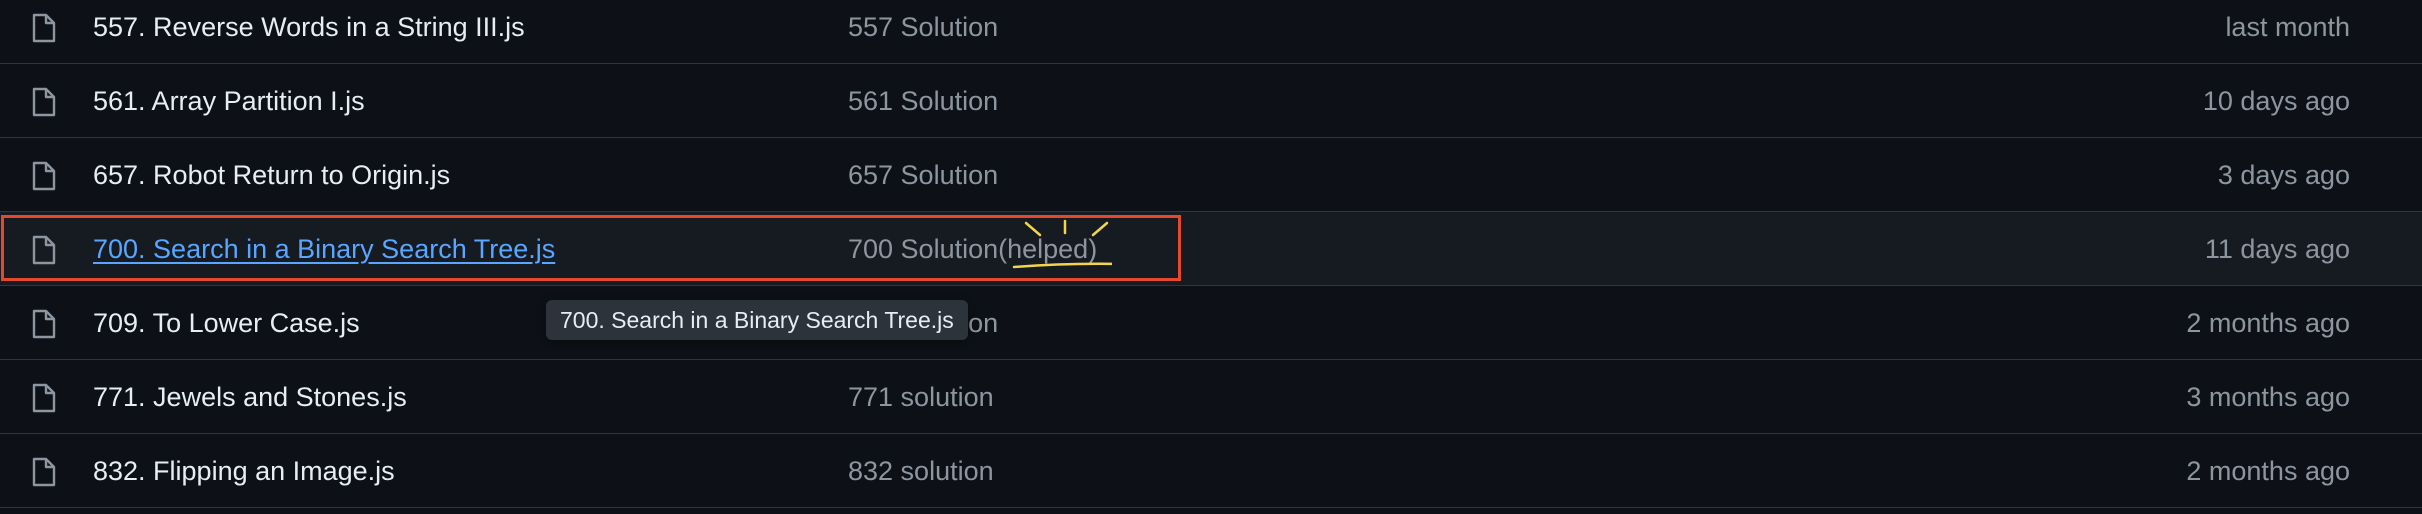  I want to click on file-name-link: 557. Reverse Words in a String III.js, so click(309, 32).